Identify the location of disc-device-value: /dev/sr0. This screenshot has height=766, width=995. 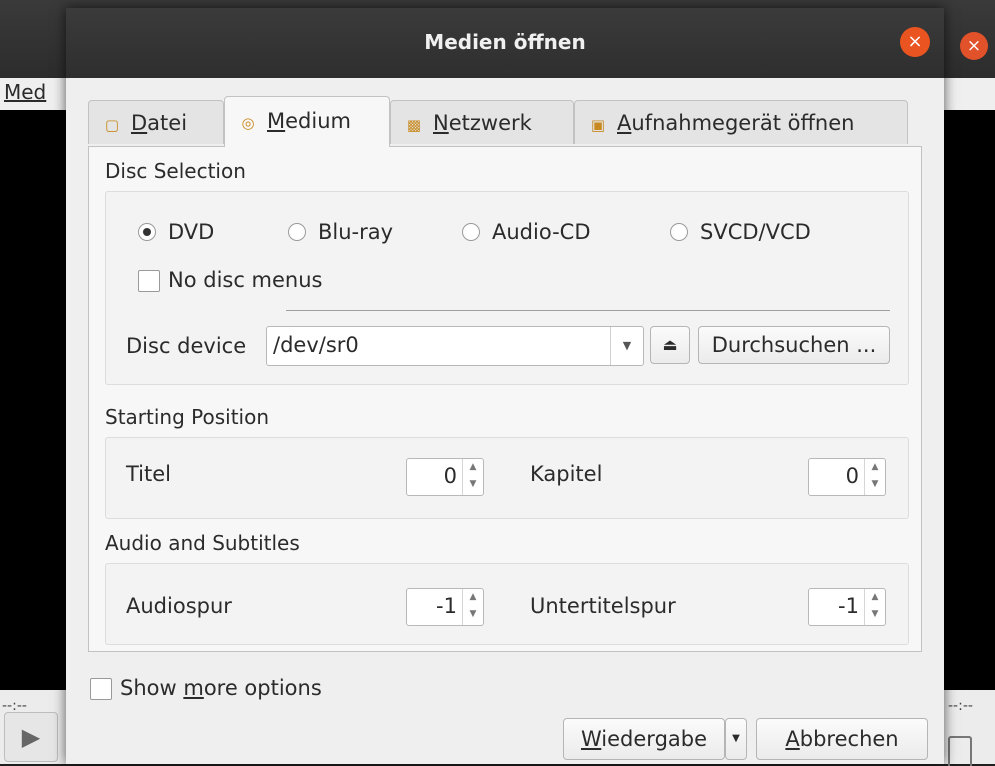
(316, 345).